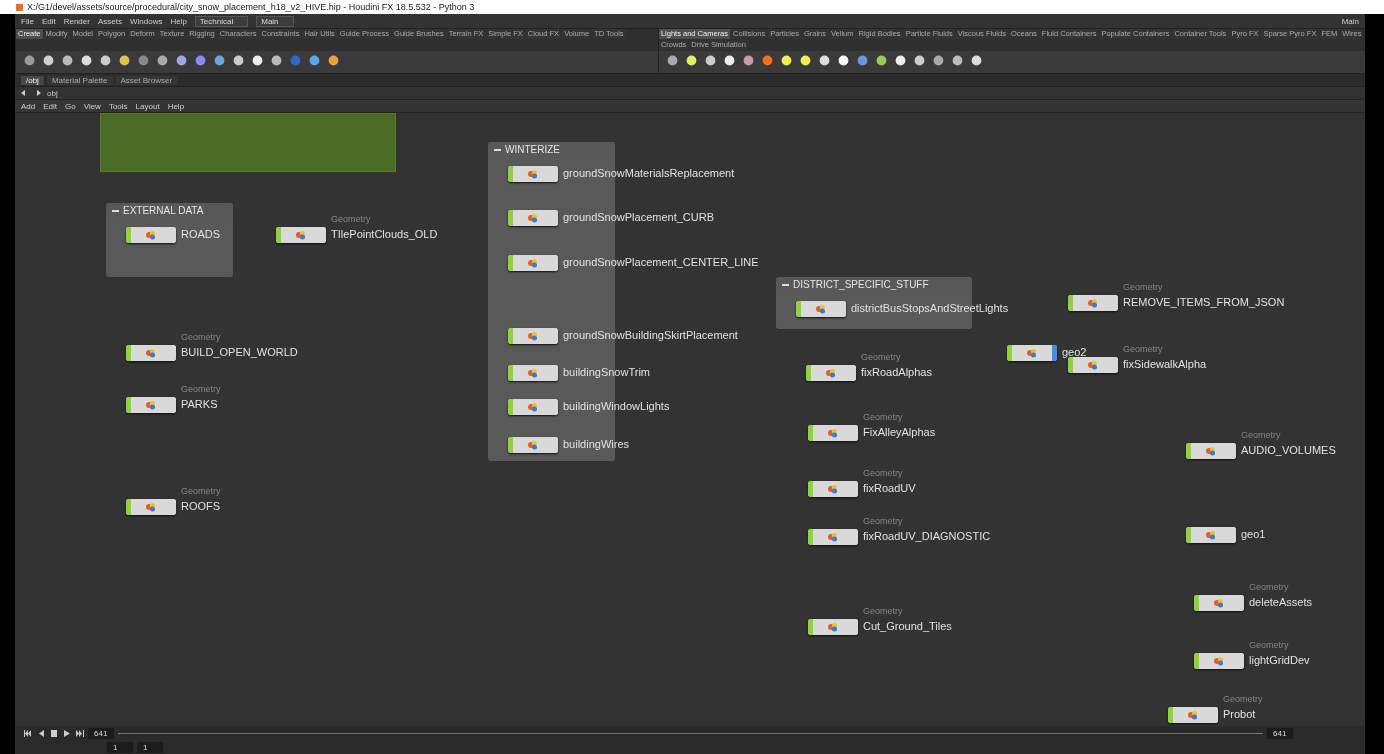 The height and width of the screenshot is (754, 1384). Describe the element at coordinates (930, 308) in the screenshot. I see `node-name: districtBusStopsAndStreetLights` at that location.